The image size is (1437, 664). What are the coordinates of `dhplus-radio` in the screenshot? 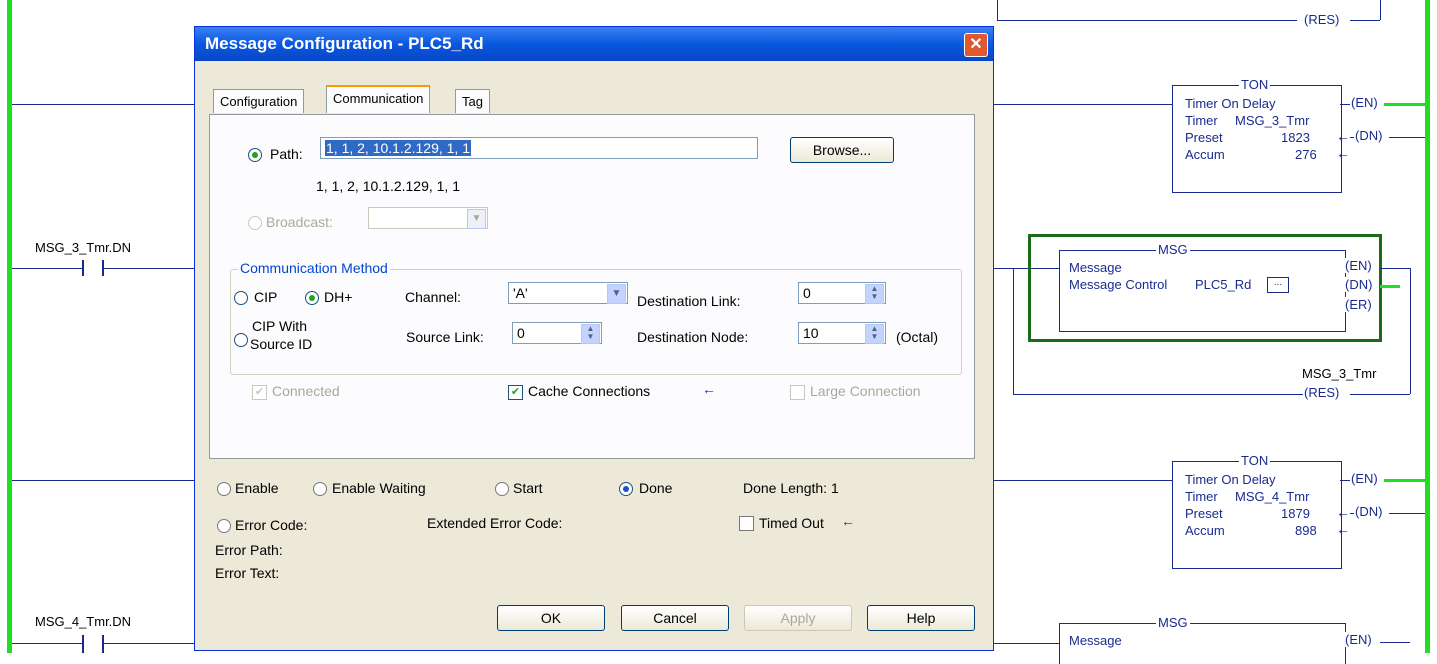 It's located at (312, 298).